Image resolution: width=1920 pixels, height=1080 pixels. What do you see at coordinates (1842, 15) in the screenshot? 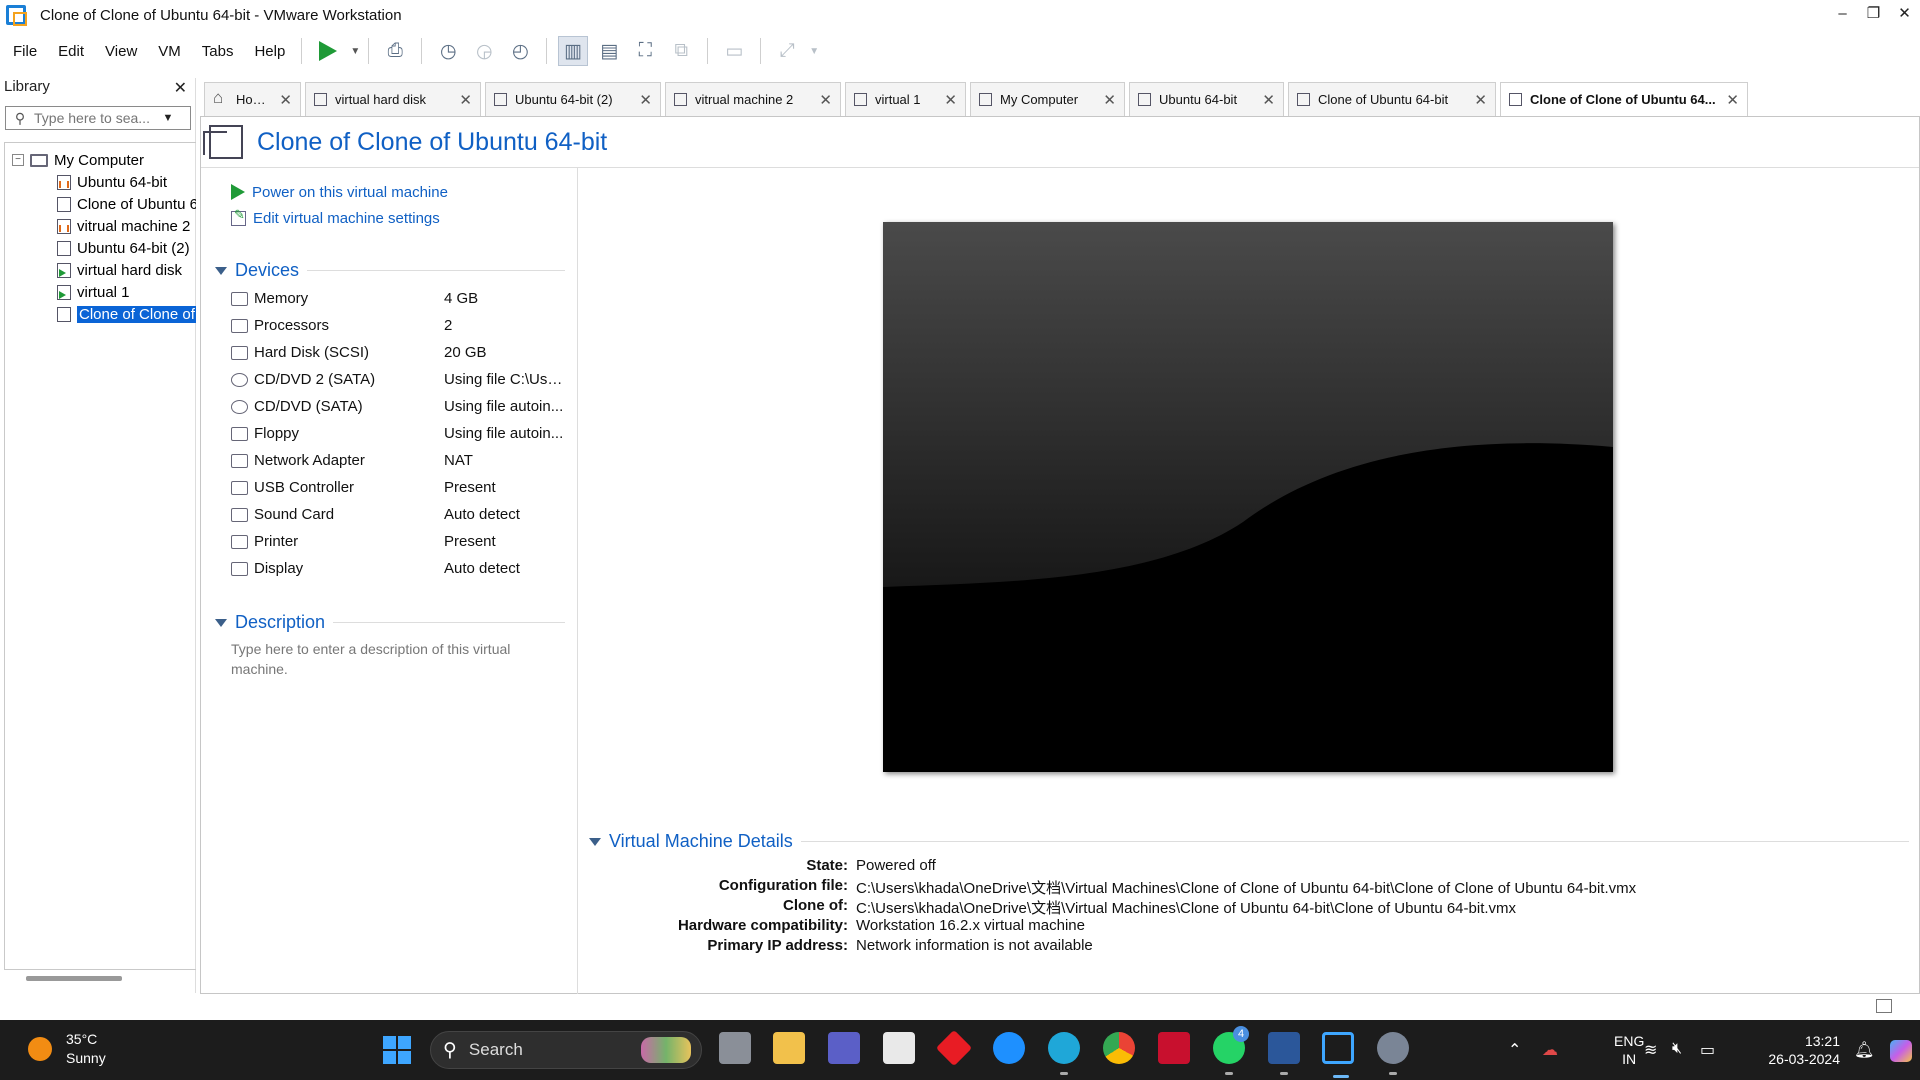
I see `minimize-button: –` at bounding box center [1842, 15].